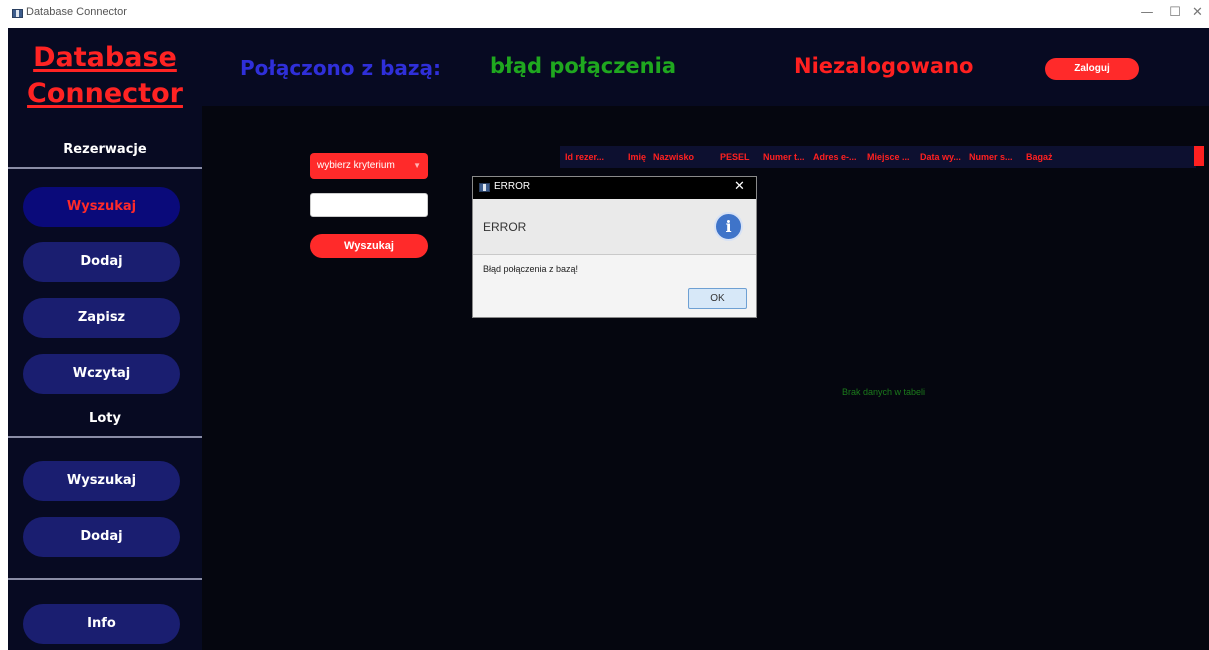 The image size is (1209, 650). I want to click on column-header: Imię, so click(637, 157).